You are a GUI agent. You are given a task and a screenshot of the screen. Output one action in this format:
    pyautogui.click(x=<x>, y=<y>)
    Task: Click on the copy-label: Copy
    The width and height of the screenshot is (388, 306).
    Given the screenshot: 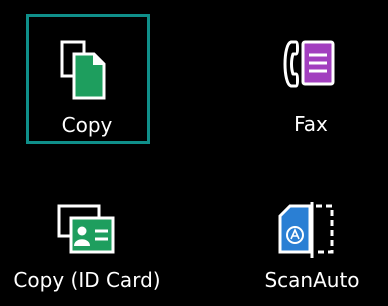 What is the action you would take?
    pyautogui.click(x=87, y=125)
    